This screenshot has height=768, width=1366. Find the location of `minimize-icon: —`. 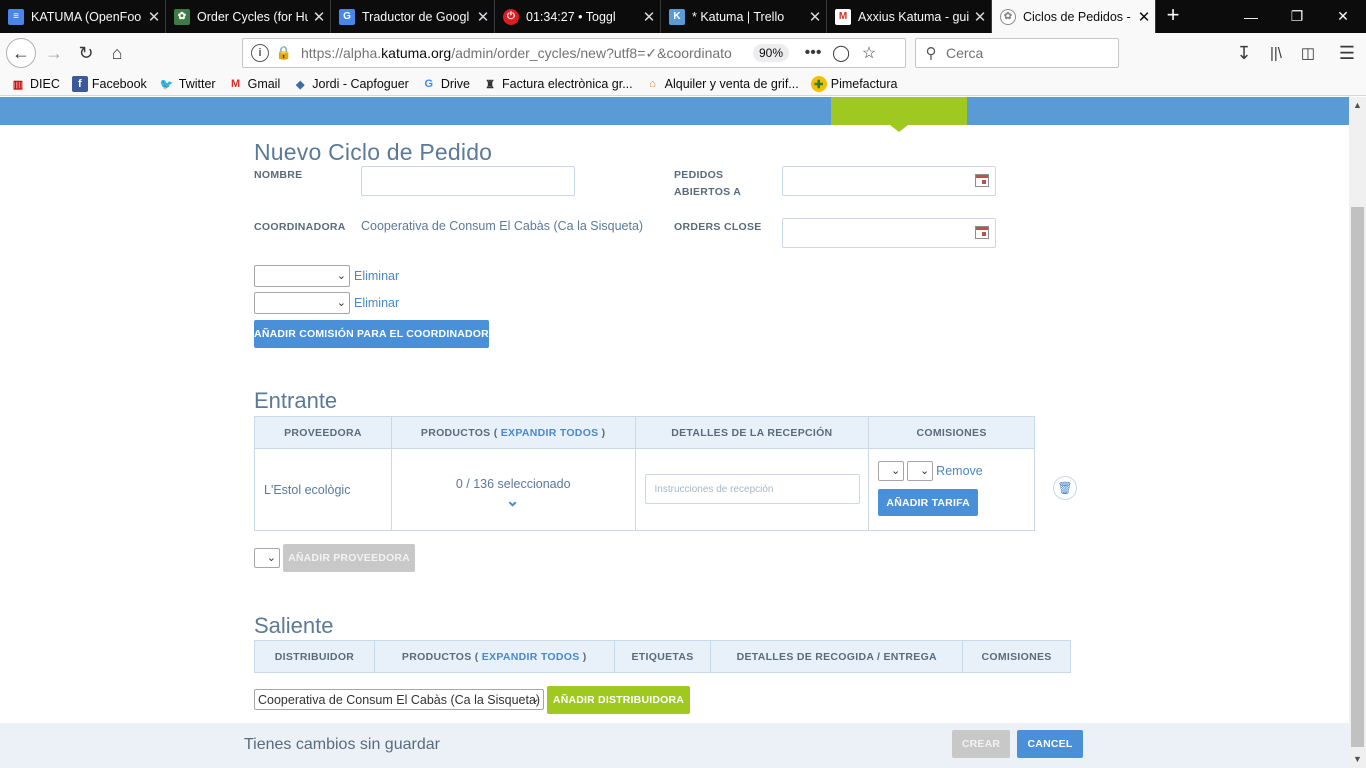

minimize-icon: — is located at coordinates (1251, 16).